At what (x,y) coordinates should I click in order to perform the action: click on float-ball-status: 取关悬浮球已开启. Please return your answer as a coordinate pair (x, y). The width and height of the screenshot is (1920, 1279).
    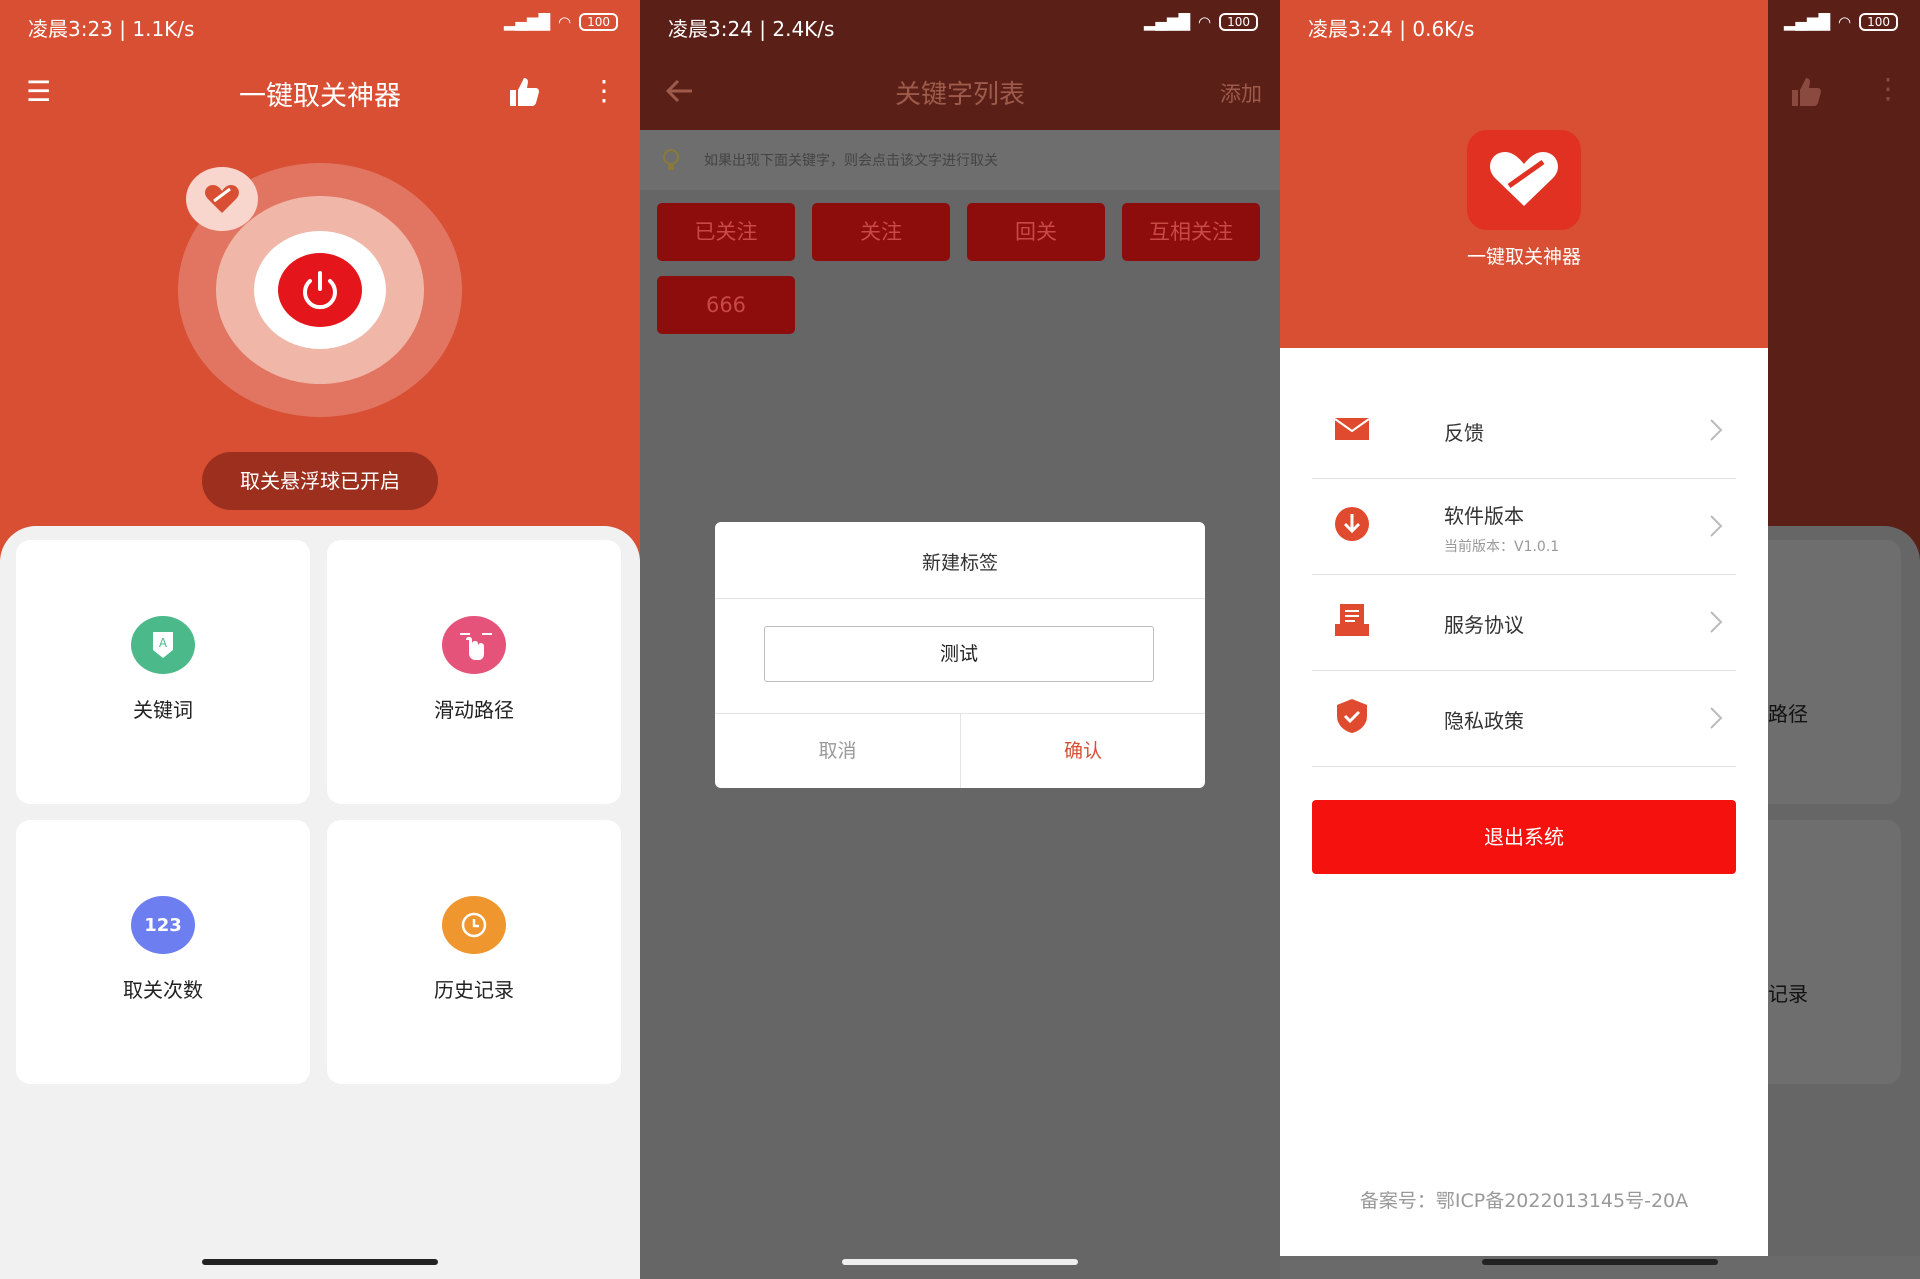
    Looking at the image, I should click on (320, 481).